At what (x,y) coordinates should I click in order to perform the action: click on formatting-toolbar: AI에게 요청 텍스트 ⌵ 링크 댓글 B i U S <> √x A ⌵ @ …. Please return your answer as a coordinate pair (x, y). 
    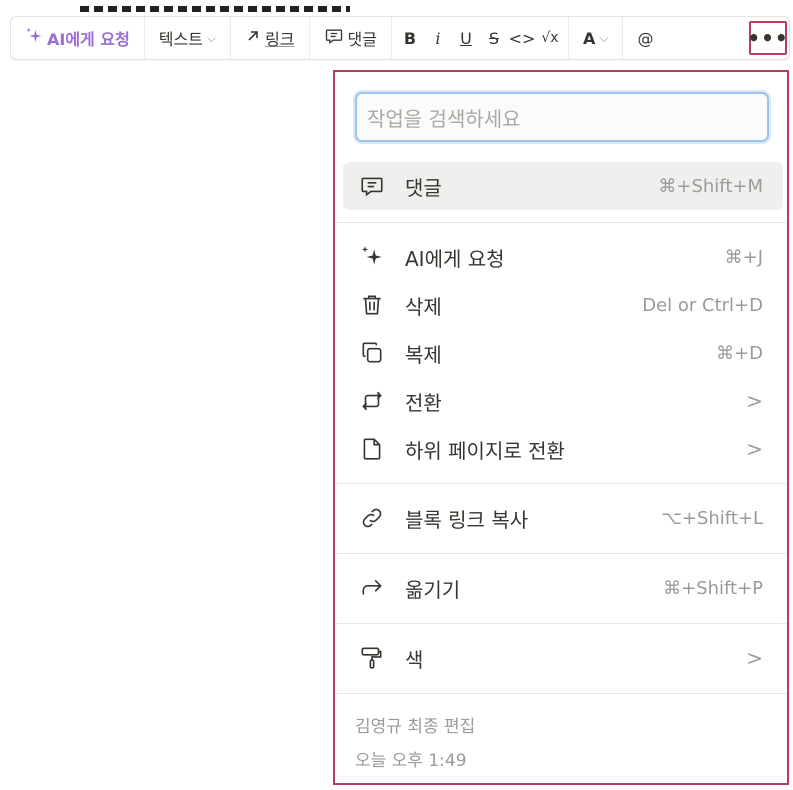
    Looking at the image, I should click on (400, 38).